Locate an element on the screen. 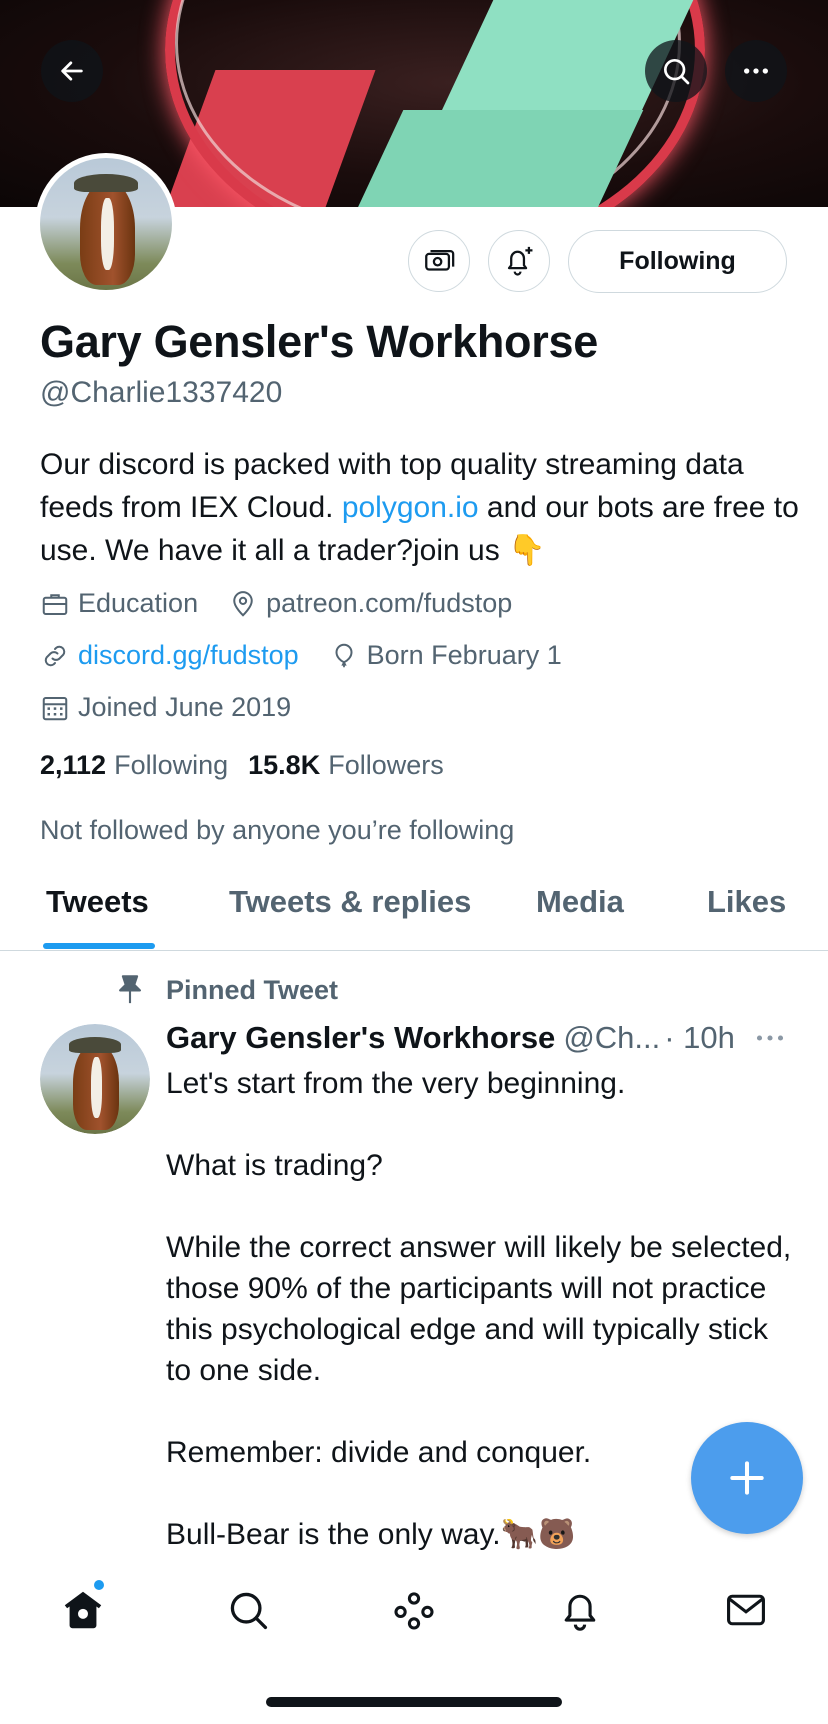 The image size is (828, 1724). balloon-icon is located at coordinates (344, 655).